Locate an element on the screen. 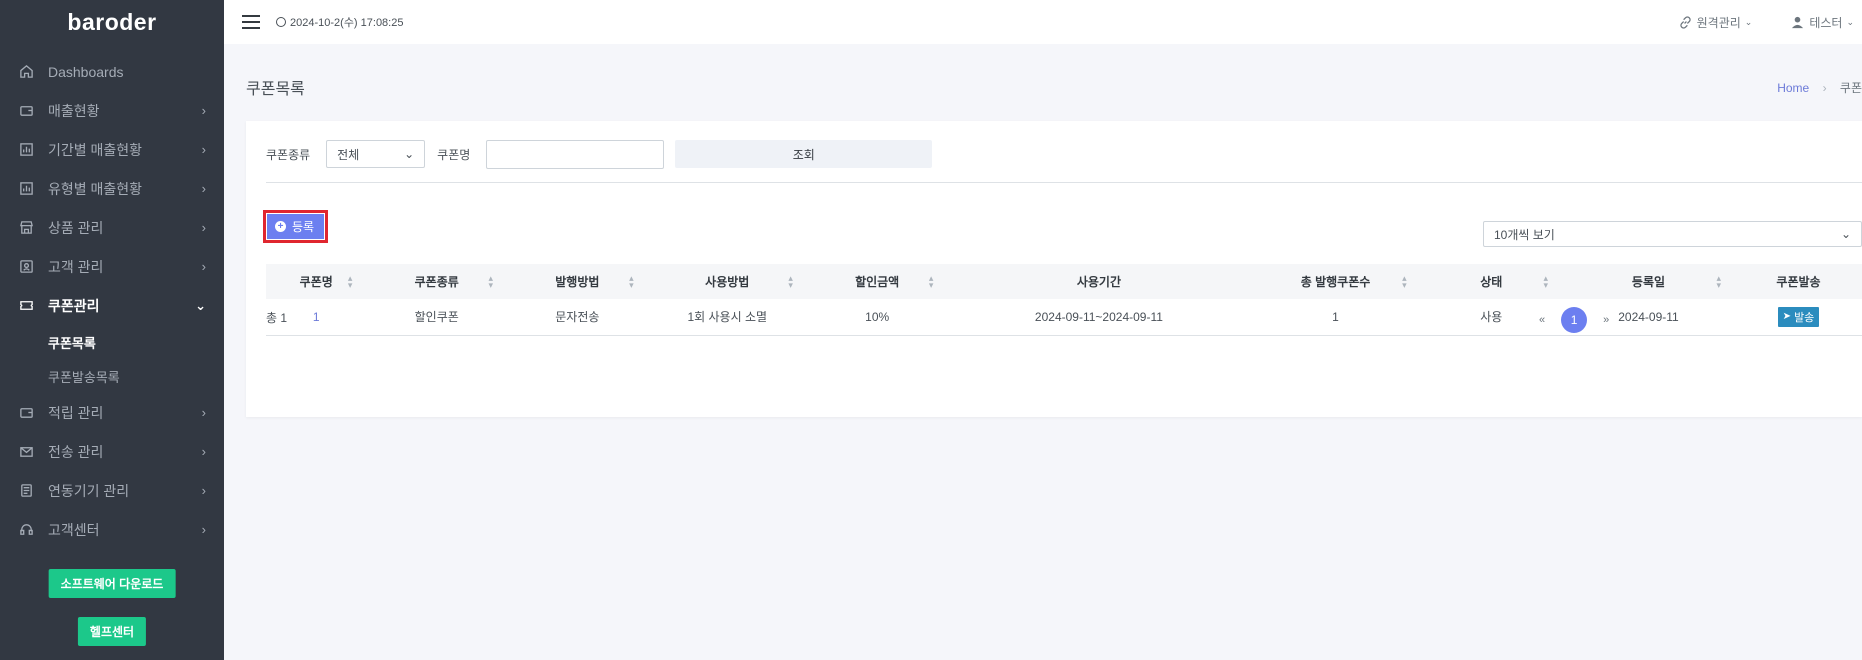  sidebar-item-messaging: 전송 관리 › is located at coordinates (112, 451).